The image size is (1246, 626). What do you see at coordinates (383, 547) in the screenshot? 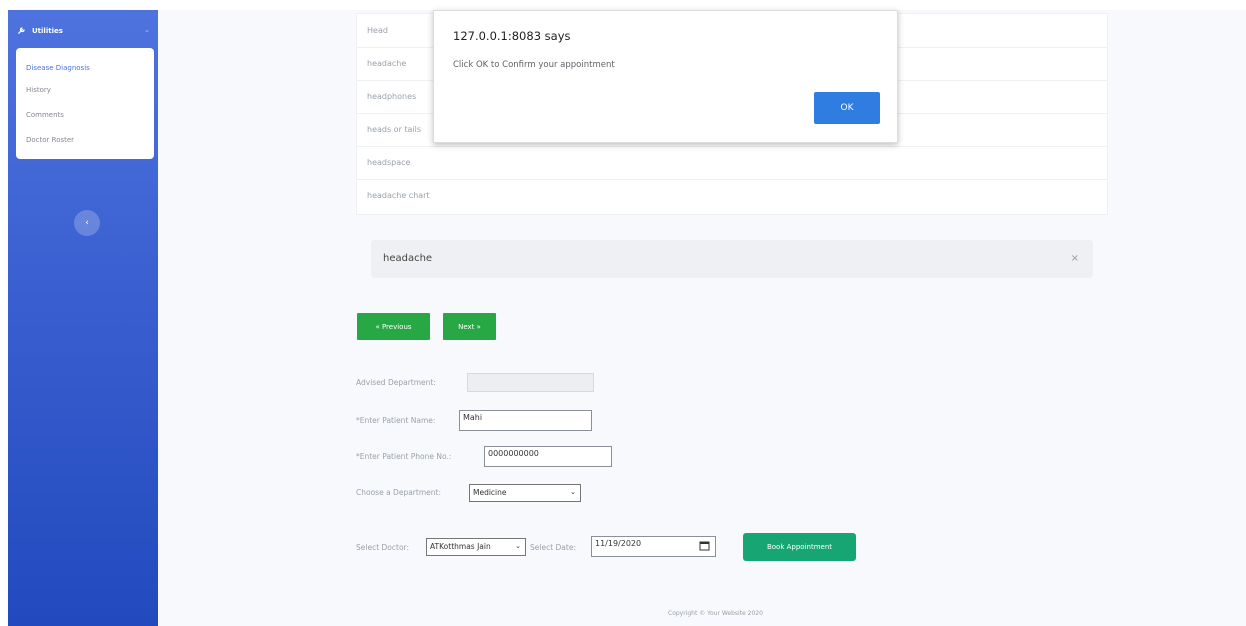
I see `doctor-label: Select Doctor:` at bounding box center [383, 547].